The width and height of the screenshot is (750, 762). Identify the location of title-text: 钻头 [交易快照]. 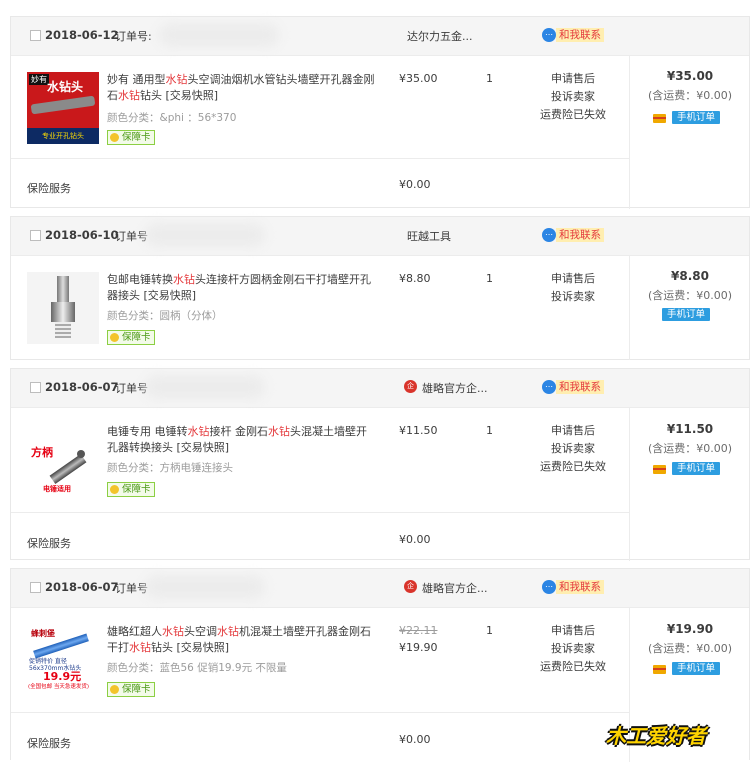
(179, 95).